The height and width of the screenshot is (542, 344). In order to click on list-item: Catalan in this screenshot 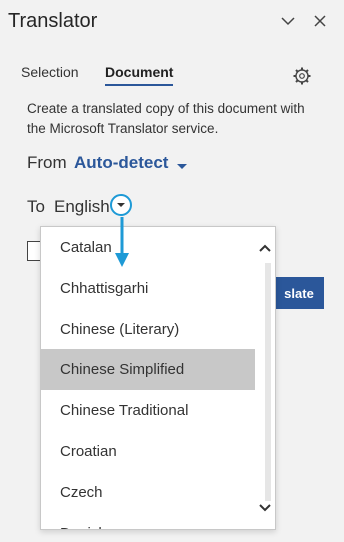, I will do `click(148, 247)`.